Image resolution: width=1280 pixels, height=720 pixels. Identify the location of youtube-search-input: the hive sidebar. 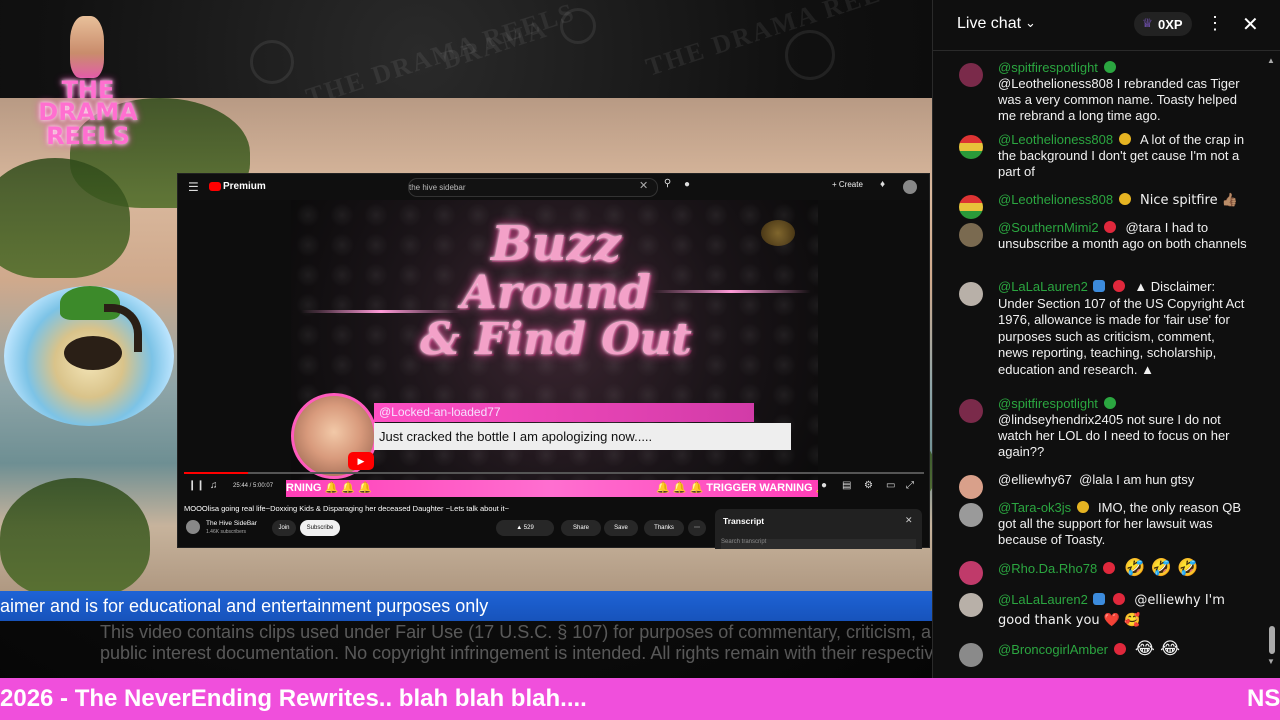
(533, 187).